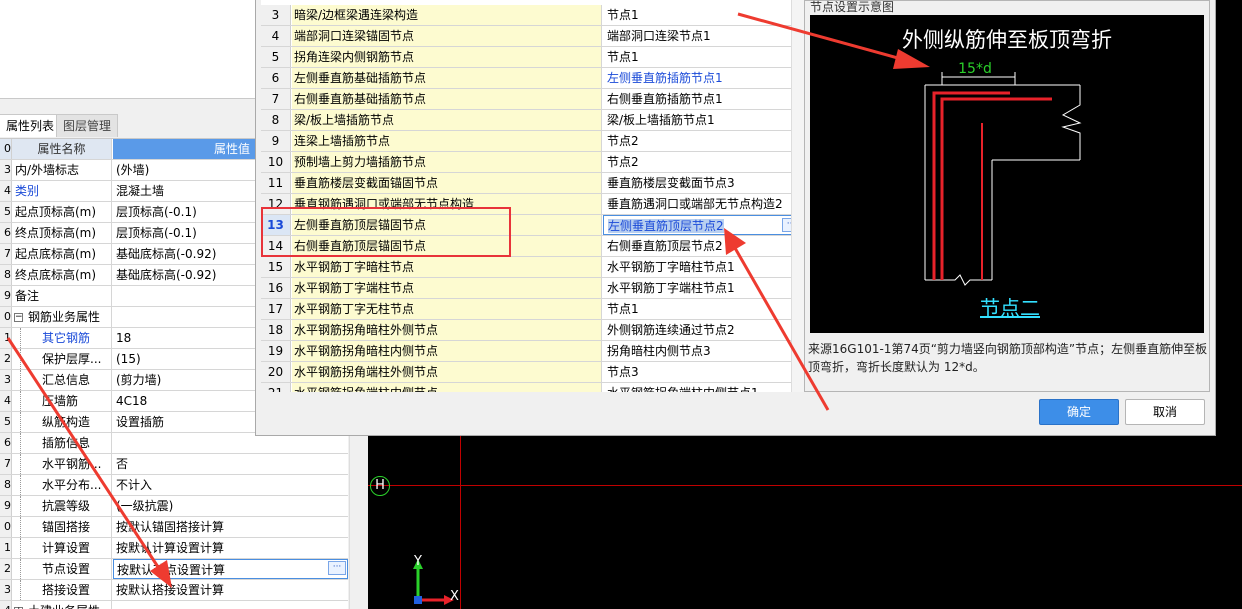 This screenshot has width=1242, height=609. I want to click on tab-property-list: 属性列表, so click(31, 125).